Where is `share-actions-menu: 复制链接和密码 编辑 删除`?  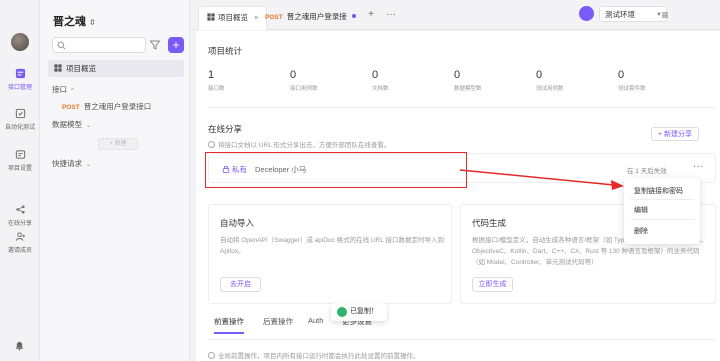 share-actions-menu: 复制链接和密码 编辑 删除 is located at coordinates (662, 211).